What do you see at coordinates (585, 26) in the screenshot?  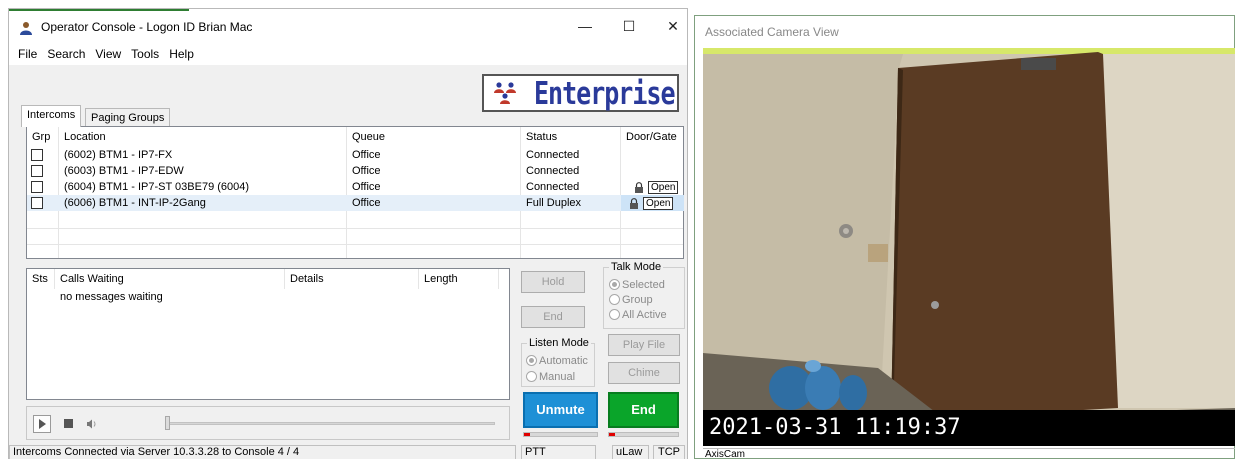 I see `minimize-button: —` at bounding box center [585, 26].